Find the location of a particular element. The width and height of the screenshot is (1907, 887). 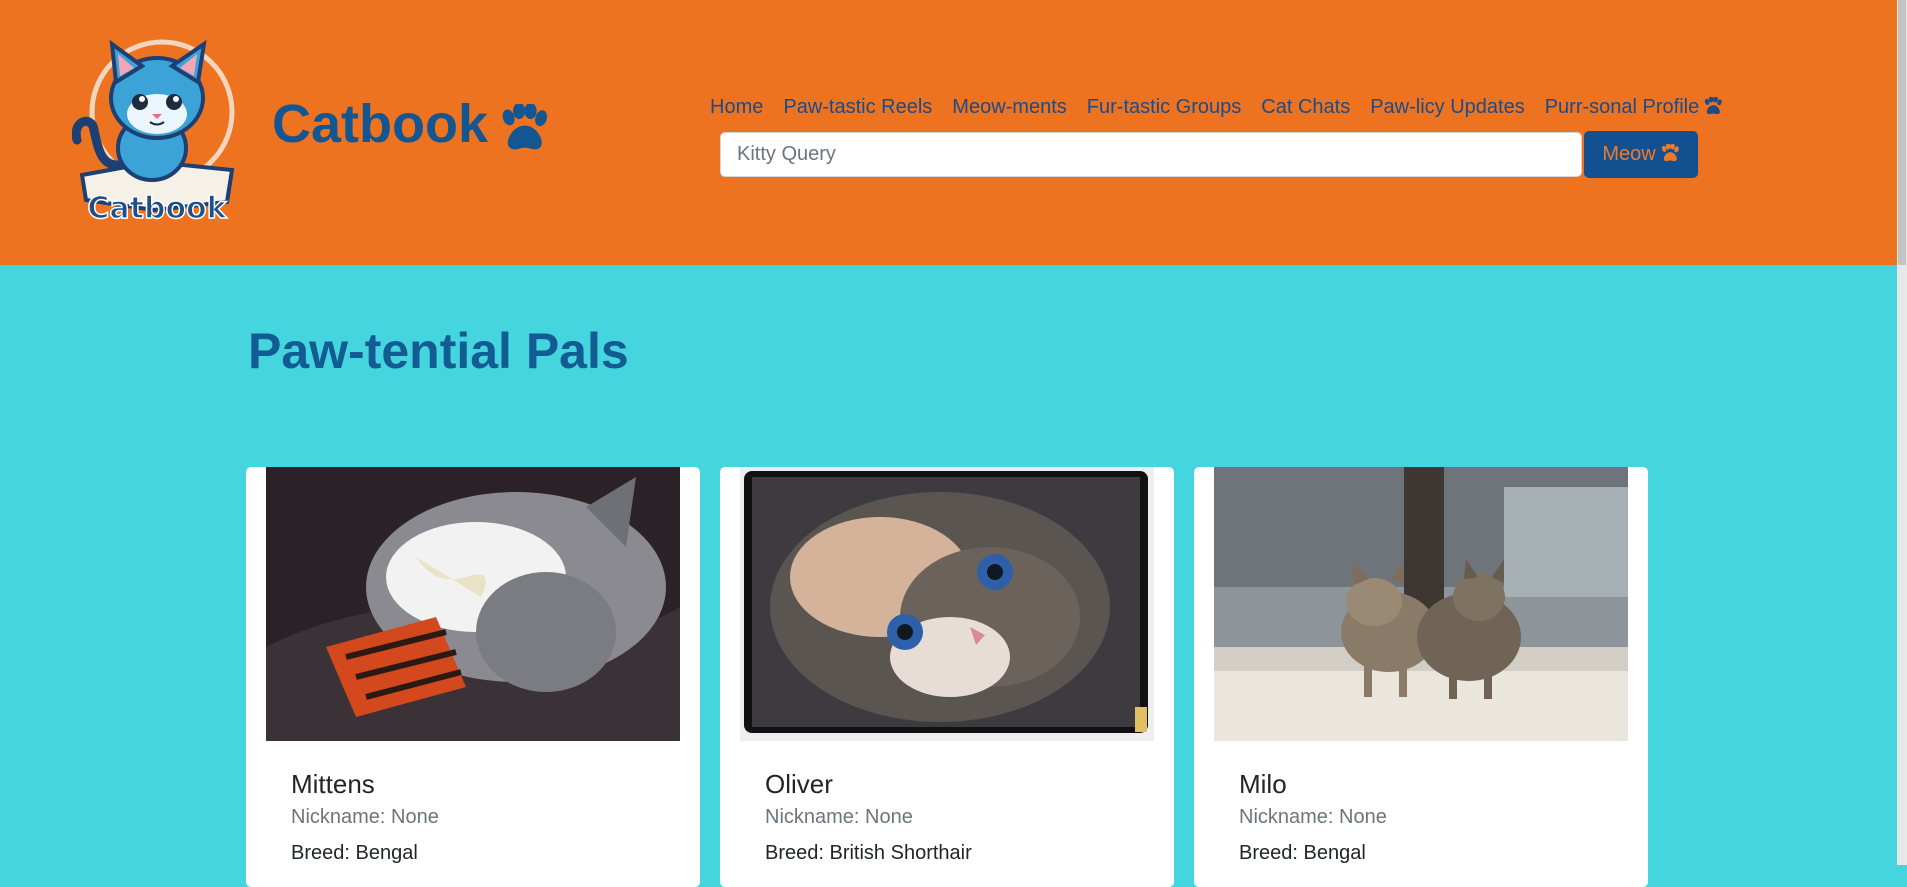

brand-title: Catbook is located at coordinates (411, 124).